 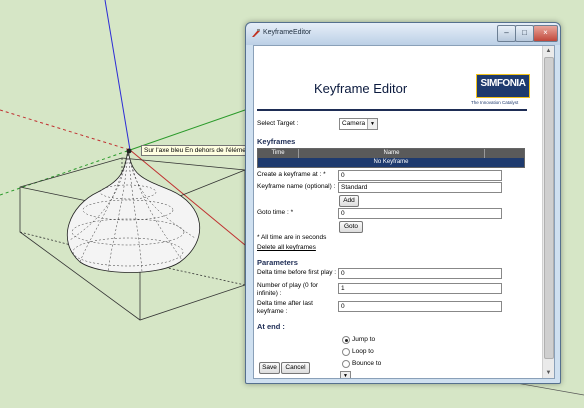 What do you see at coordinates (420, 288) in the screenshot?
I see `play-count-input: 1` at bounding box center [420, 288].